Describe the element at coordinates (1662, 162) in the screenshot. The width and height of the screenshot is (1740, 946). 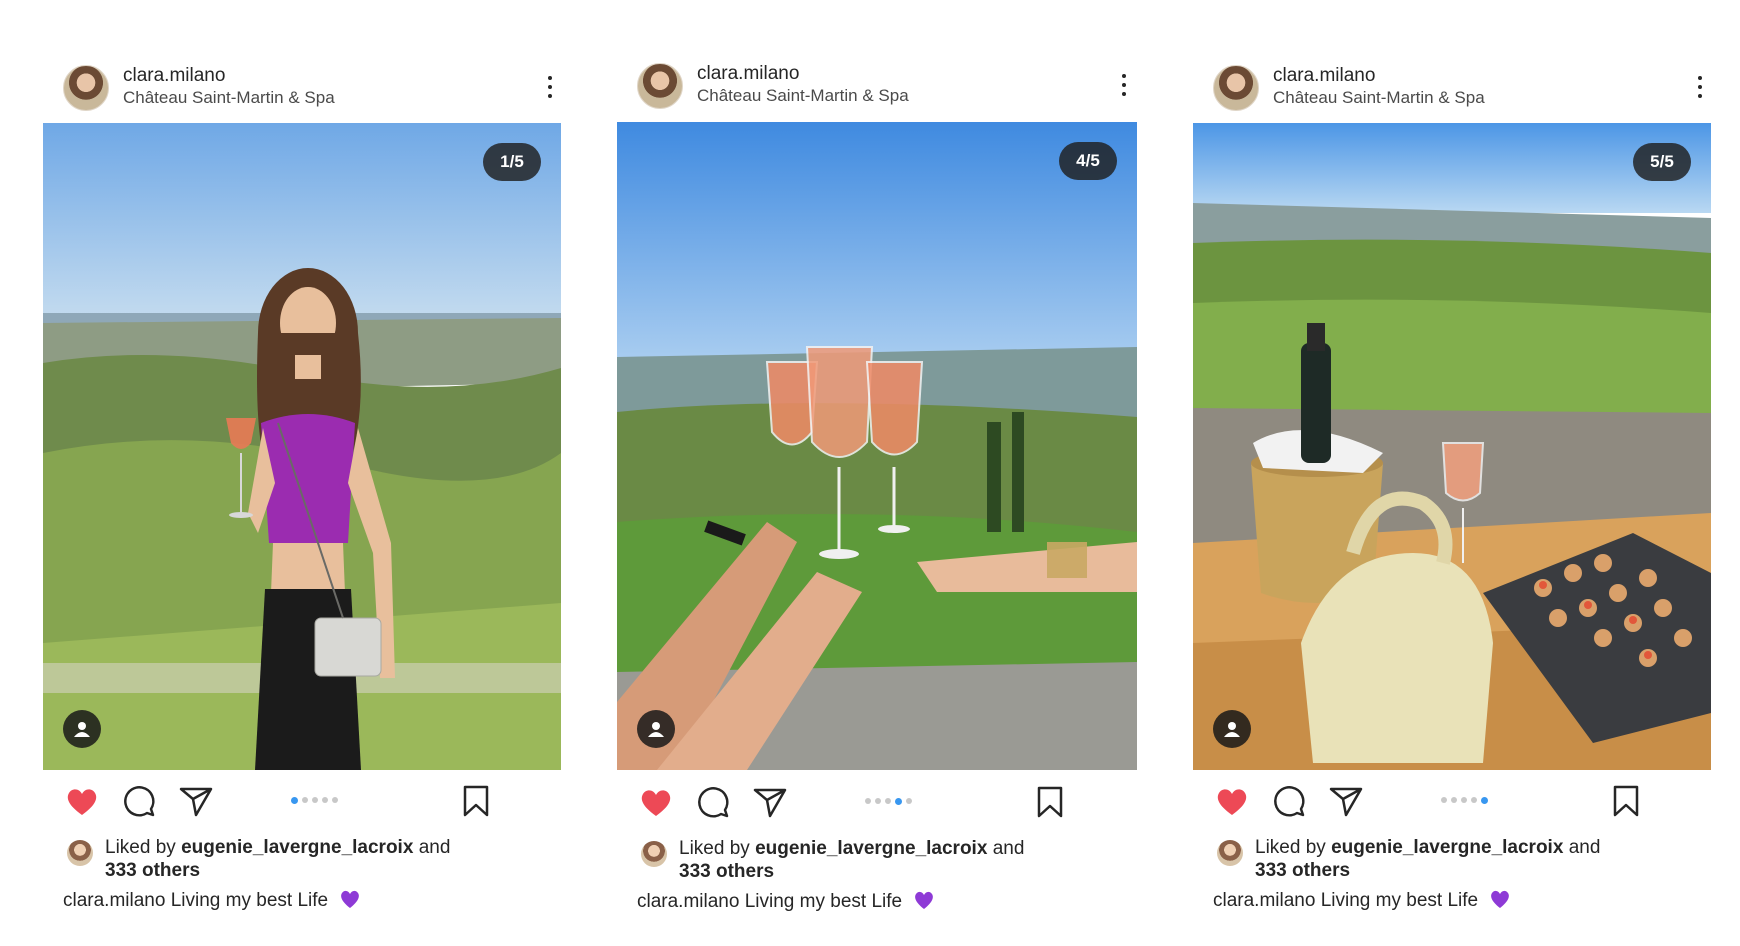
I see `carousel-counter: 5/5` at that location.